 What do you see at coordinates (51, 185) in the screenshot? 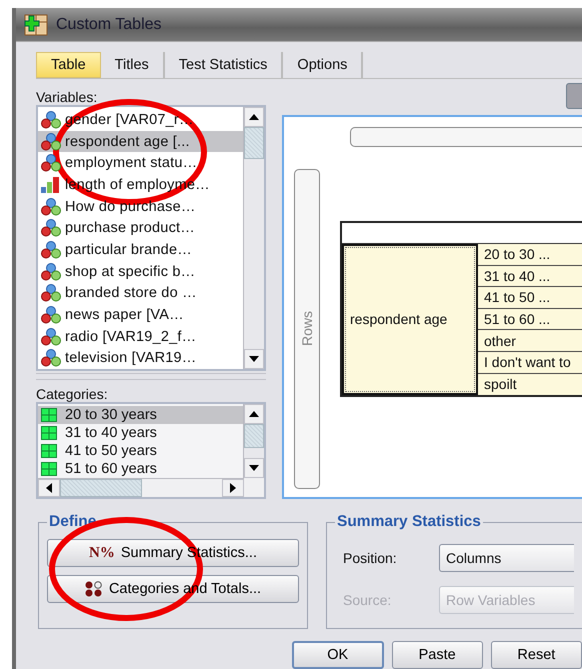
I see `bar-chart-icon` at bounding box center [51, 185].